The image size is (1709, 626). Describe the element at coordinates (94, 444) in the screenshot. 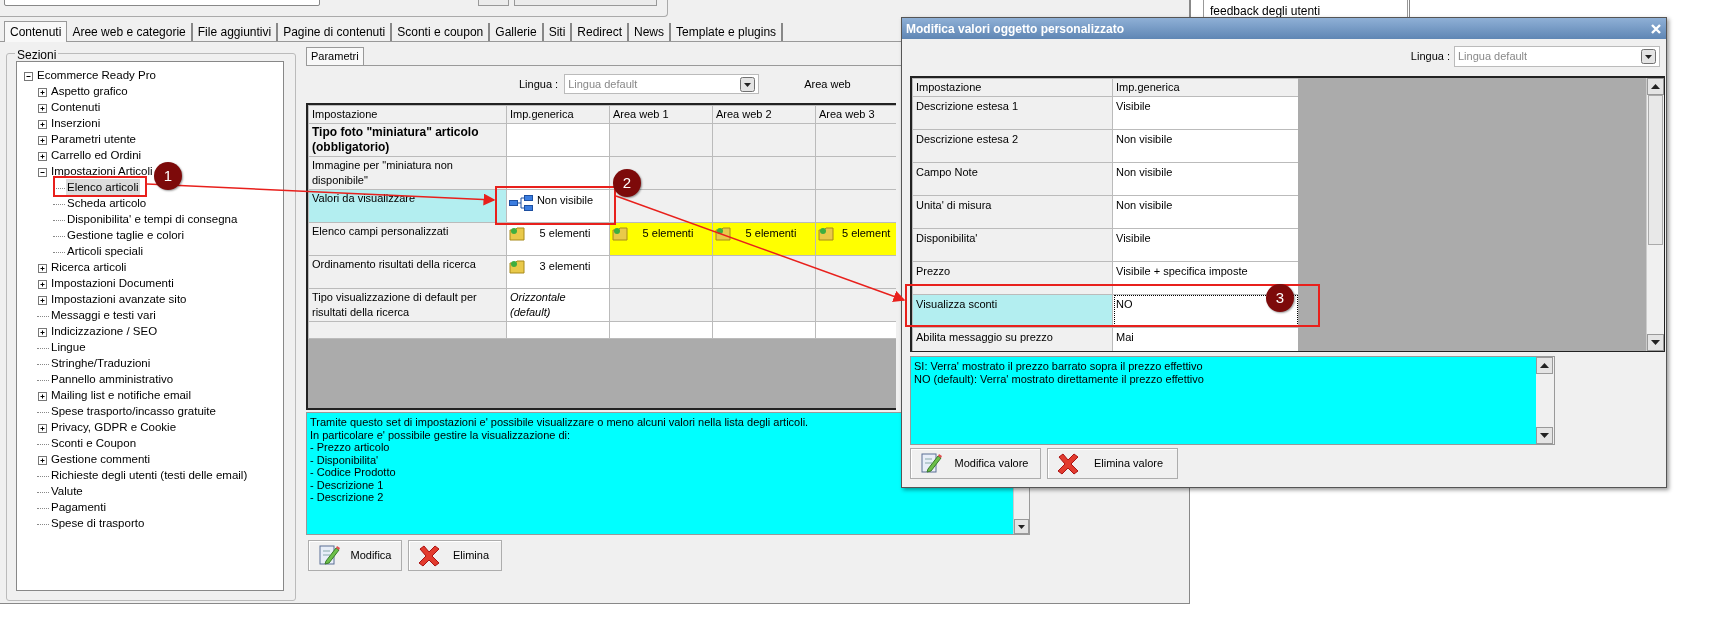

I see `tree-item: Sconti e Coupon` at that location.